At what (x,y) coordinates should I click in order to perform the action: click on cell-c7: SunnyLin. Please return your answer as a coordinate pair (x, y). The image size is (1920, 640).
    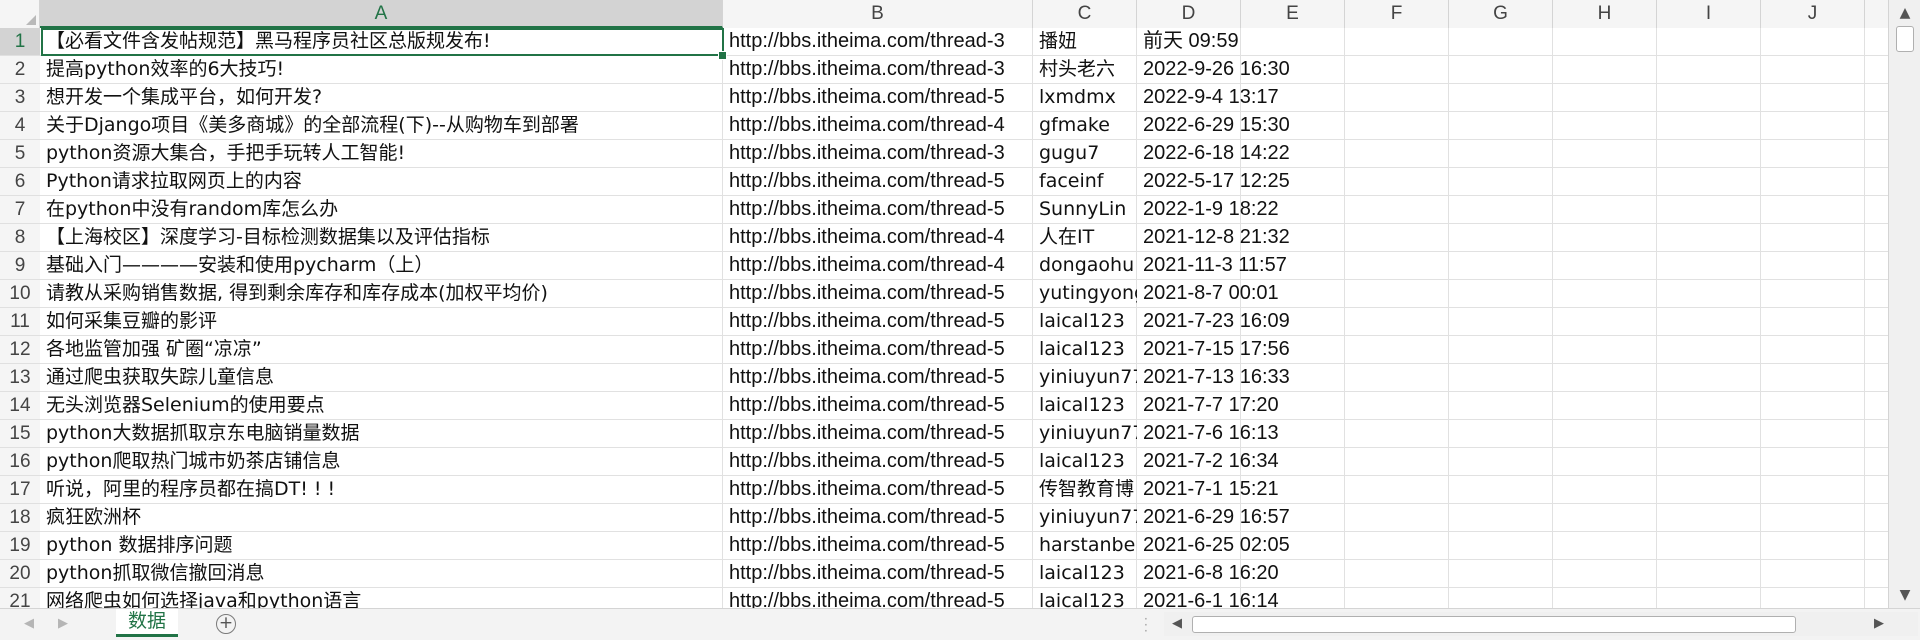
    Looking at the image, I should click on (1085, 209).